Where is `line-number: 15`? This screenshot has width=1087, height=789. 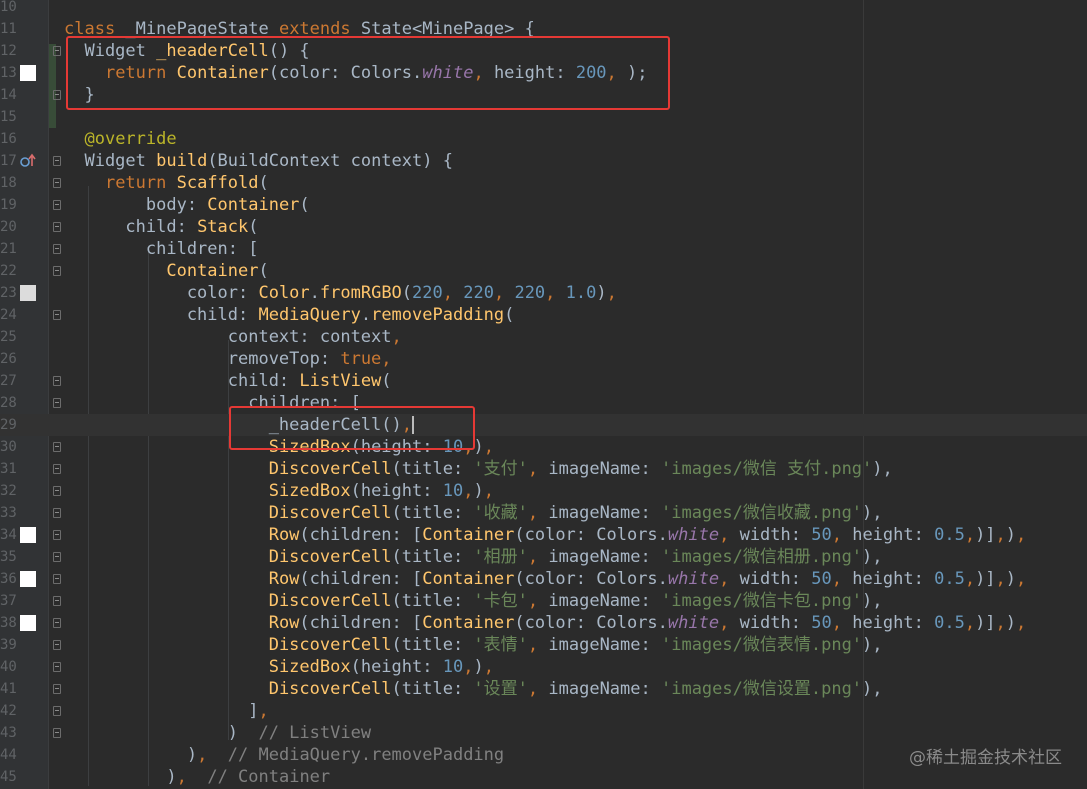 line-number: 15 is located at coordinates (8, 117).